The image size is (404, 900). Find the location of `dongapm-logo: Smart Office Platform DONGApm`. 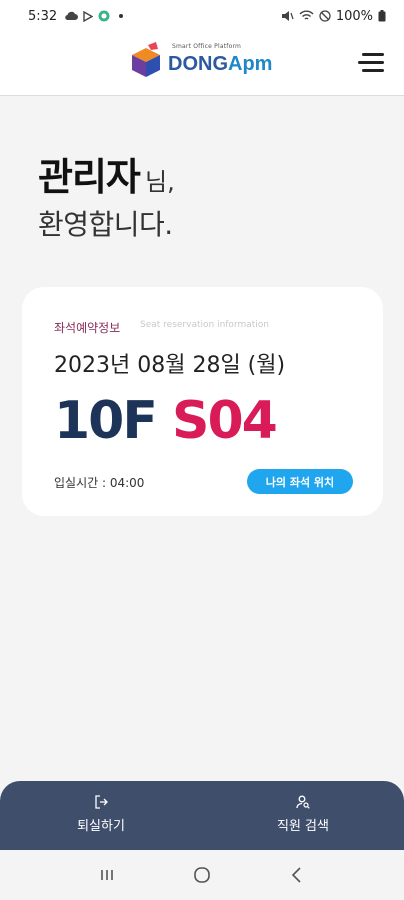

dongapm-logo: Smart Office Platform DONGApm is located at coordinates (201, 60).